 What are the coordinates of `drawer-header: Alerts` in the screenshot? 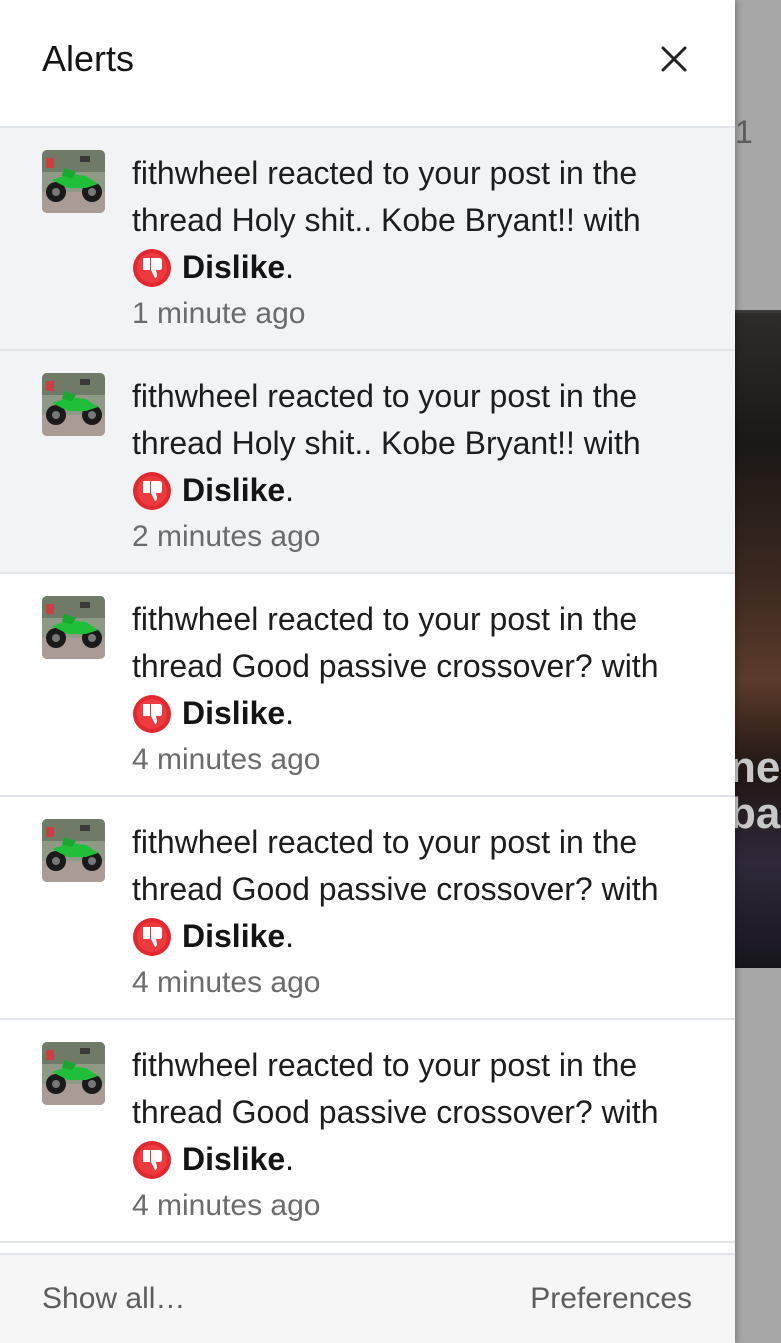 It's located at (367, 64).